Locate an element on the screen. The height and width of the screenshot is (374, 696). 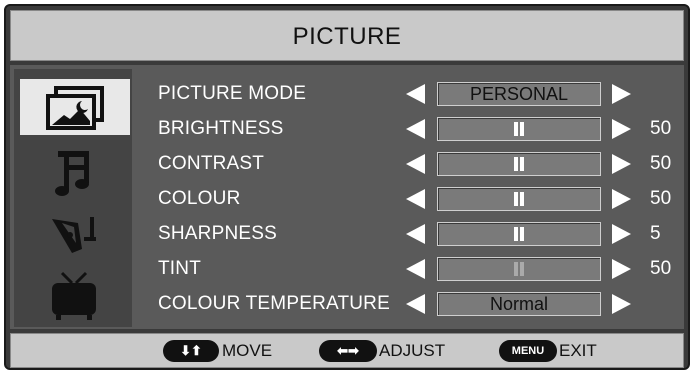
sidebar-item-tv is located at coordinates (75, 293).